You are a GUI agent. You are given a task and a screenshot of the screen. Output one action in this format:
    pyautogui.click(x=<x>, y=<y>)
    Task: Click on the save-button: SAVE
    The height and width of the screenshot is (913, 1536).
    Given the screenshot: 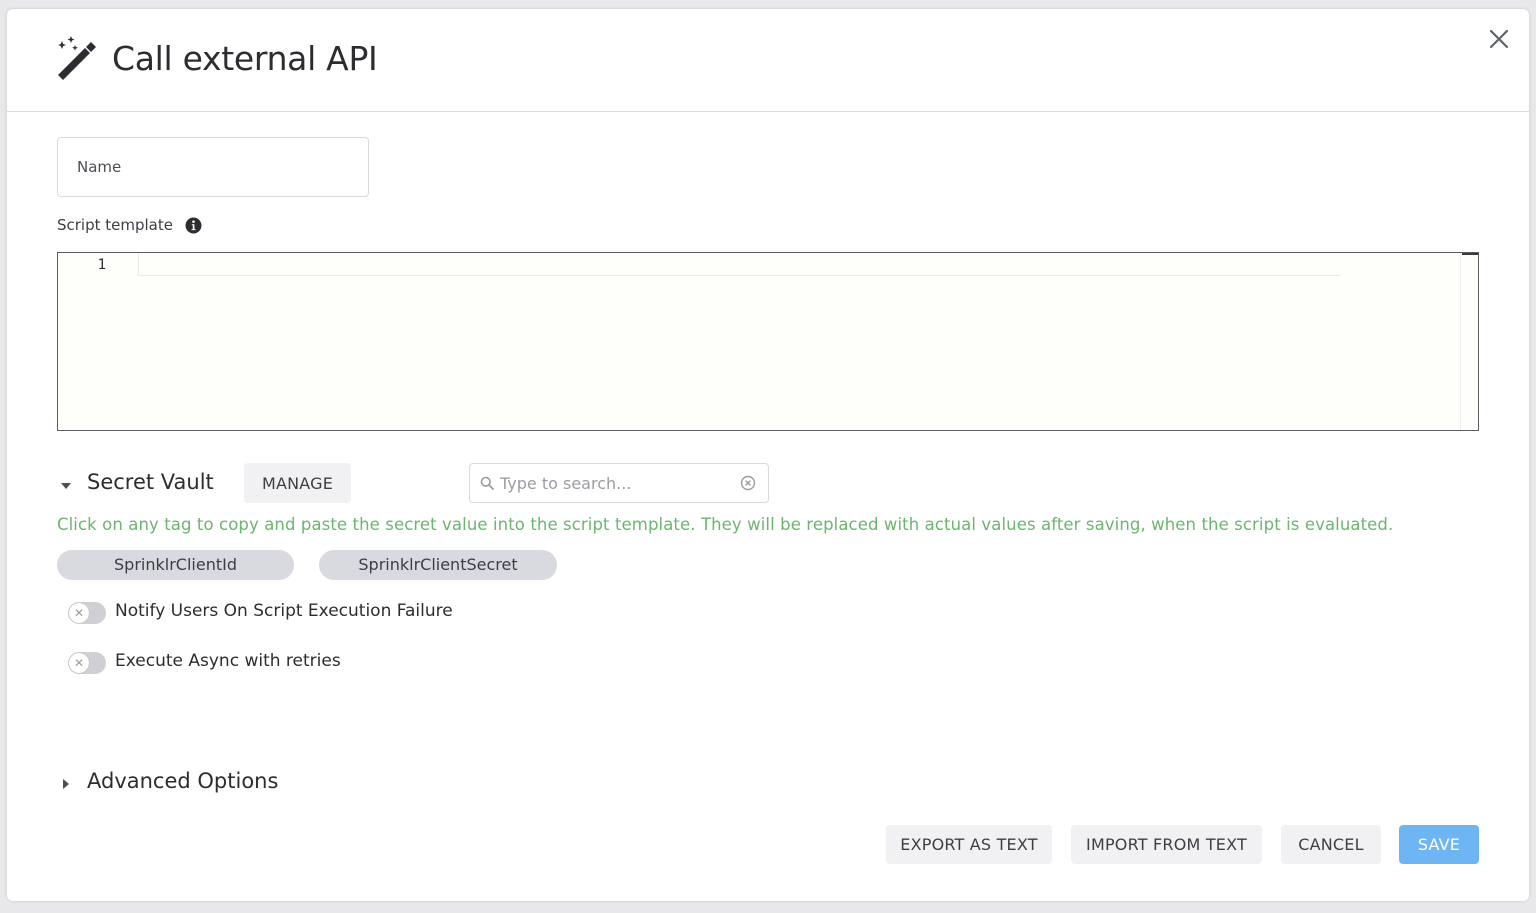 What is the action you would take?
    pyautogui.click(x=1439, y=844)
    